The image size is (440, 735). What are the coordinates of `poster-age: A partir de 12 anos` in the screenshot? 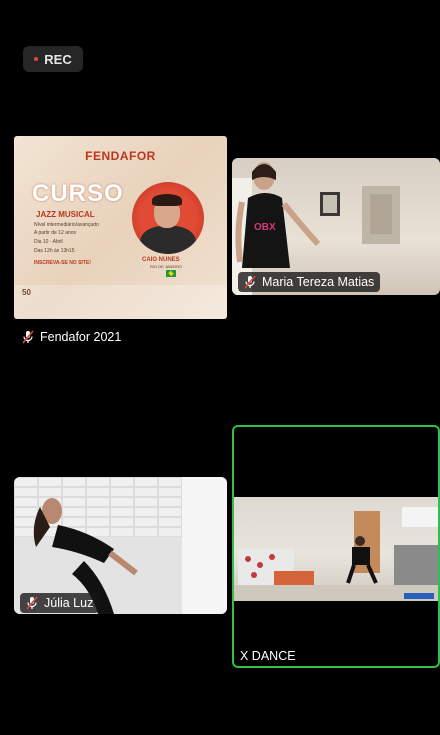 It's located at (55, 233).